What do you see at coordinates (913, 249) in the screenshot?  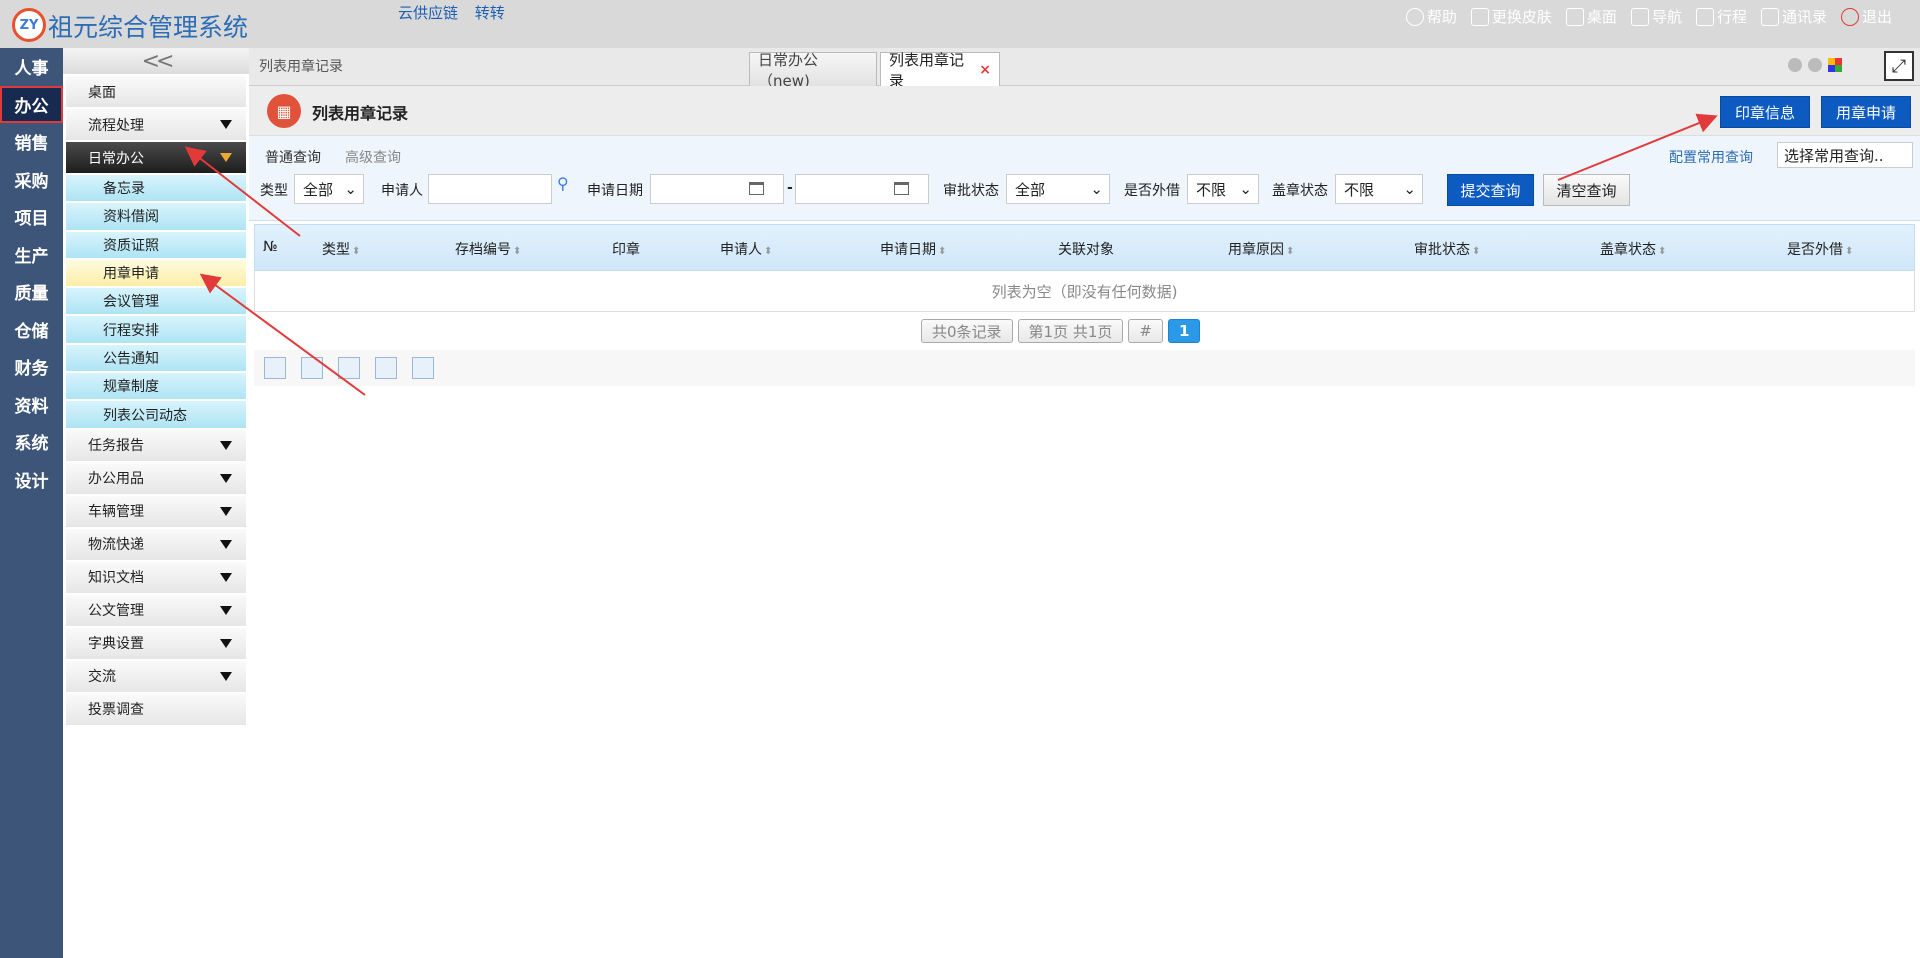 I see `col-apply-date: 申请日期 ⬍` at bounding box center [913, 249].